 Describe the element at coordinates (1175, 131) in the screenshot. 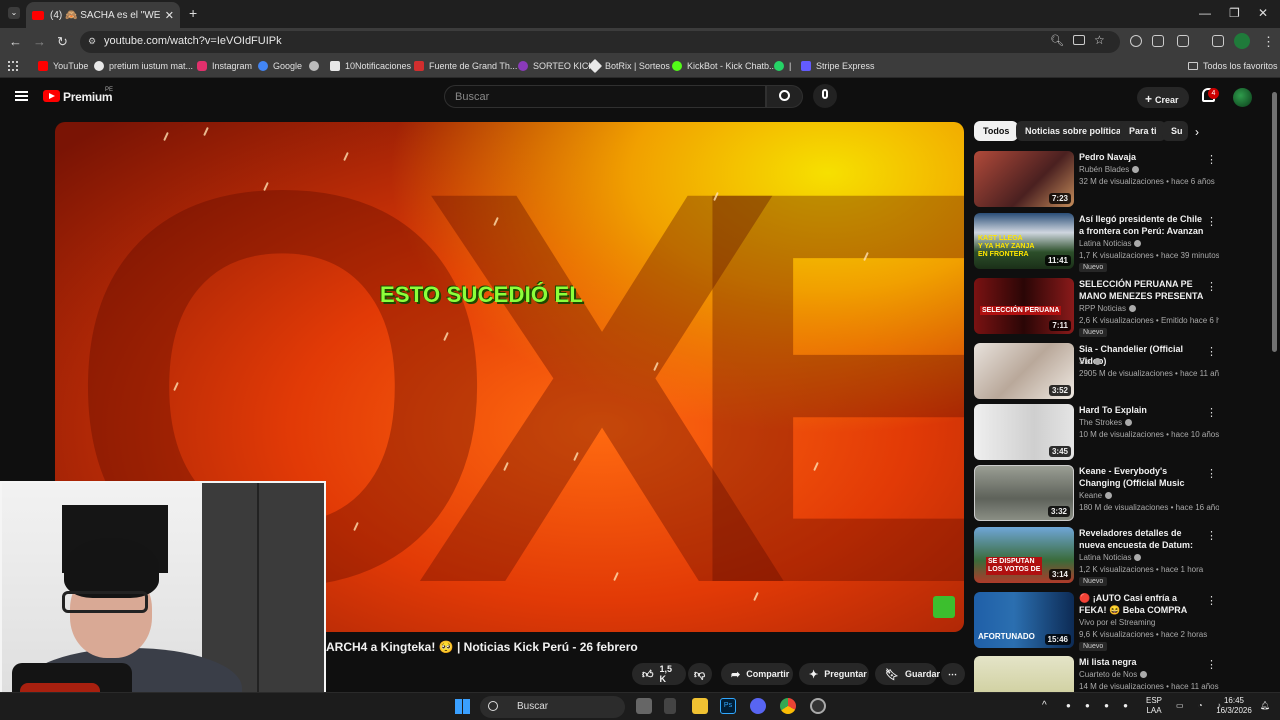

I see `chip-more: Su` at that location.